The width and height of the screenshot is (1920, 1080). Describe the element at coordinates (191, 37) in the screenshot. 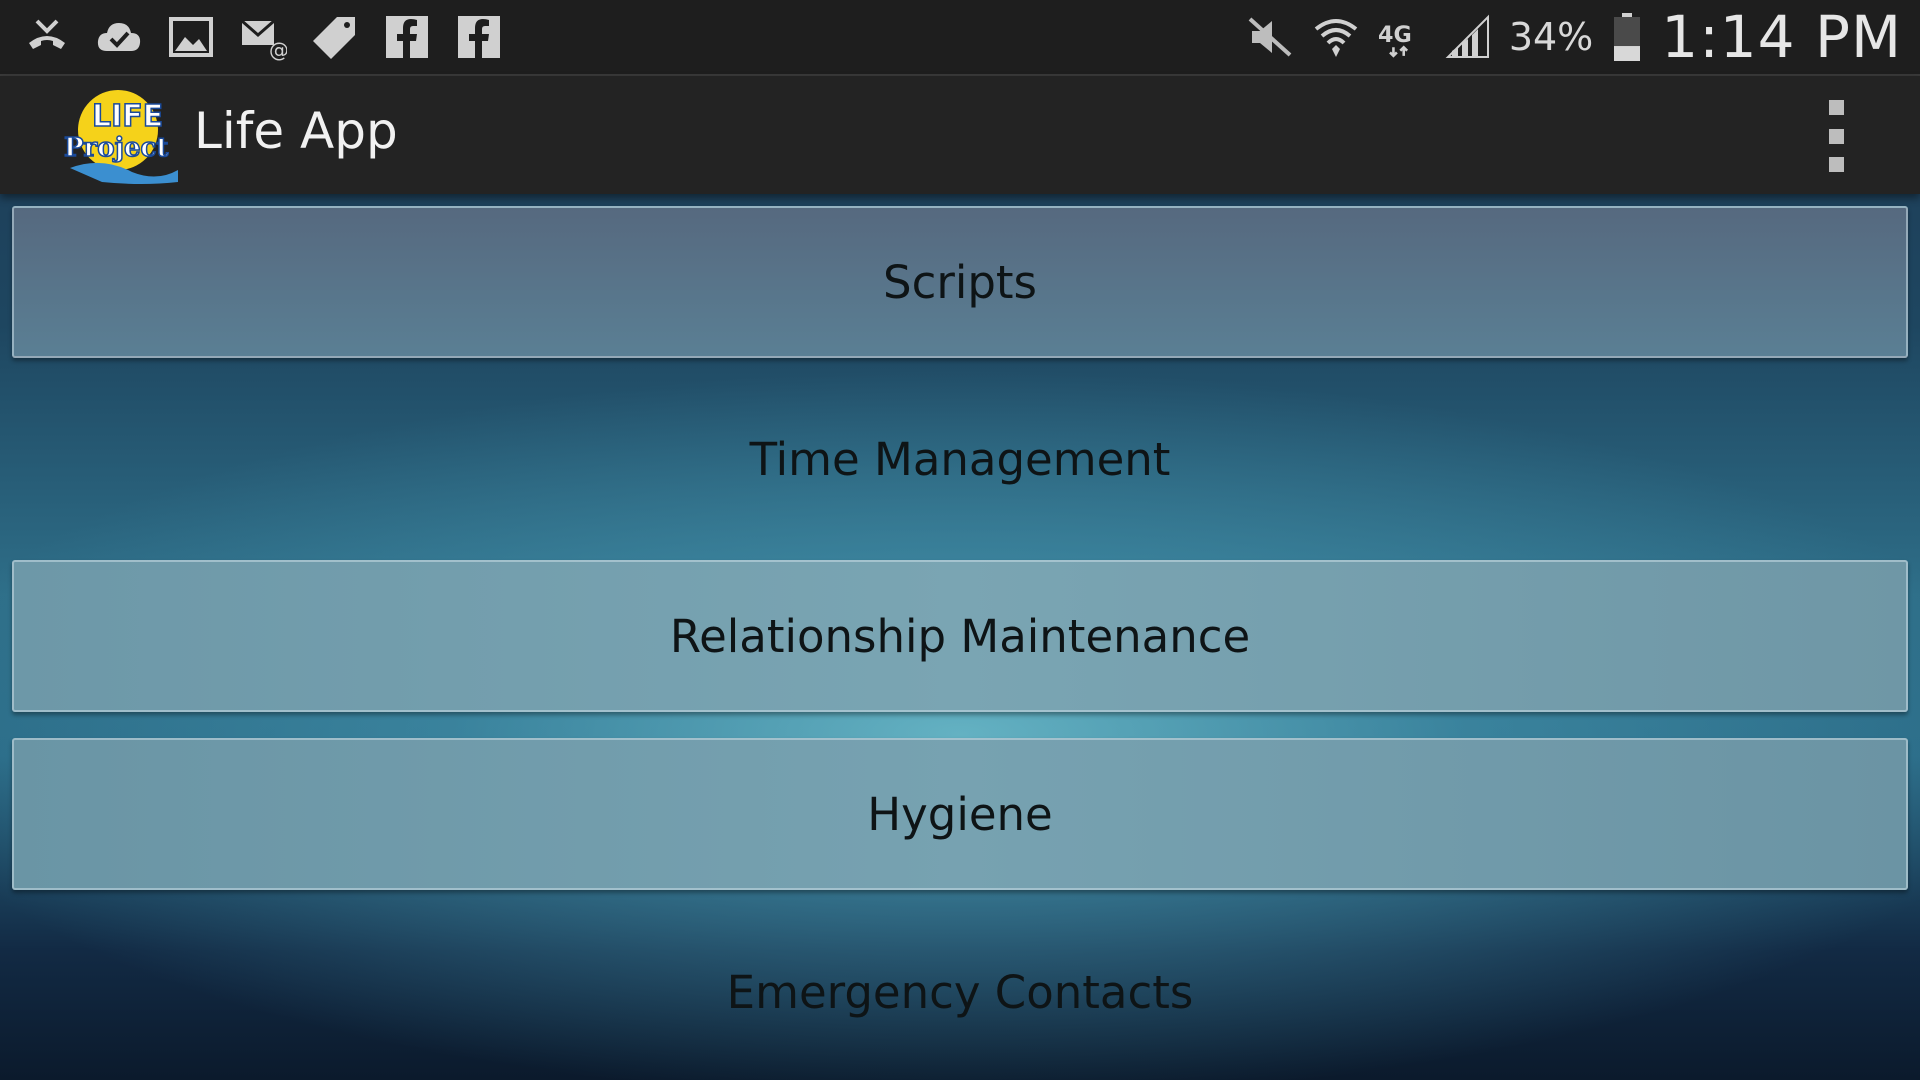

I see `gallery-icon` at that location.